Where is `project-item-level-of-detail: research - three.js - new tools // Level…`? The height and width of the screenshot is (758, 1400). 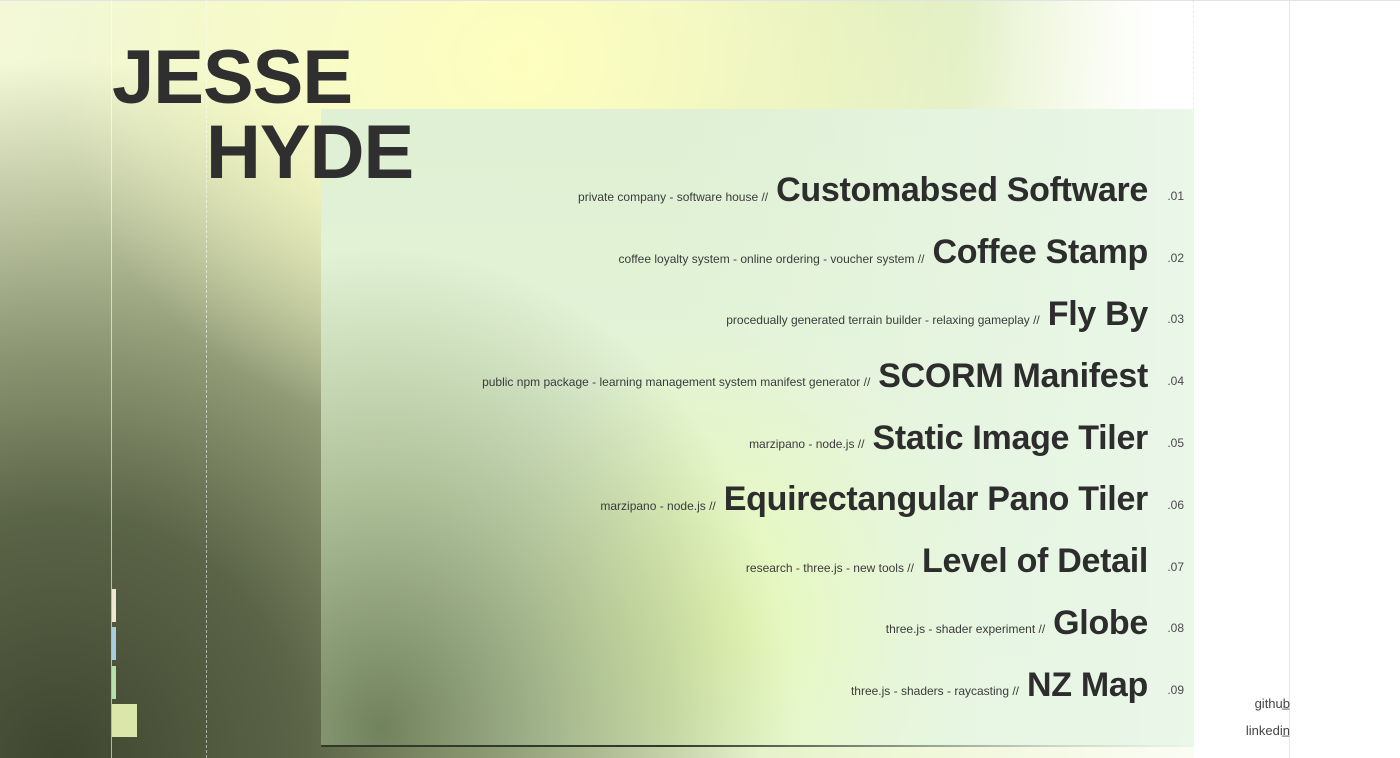 project-item-level-of-detail: research - three.js - new tools // Level… is located at coordinates (765, 562).